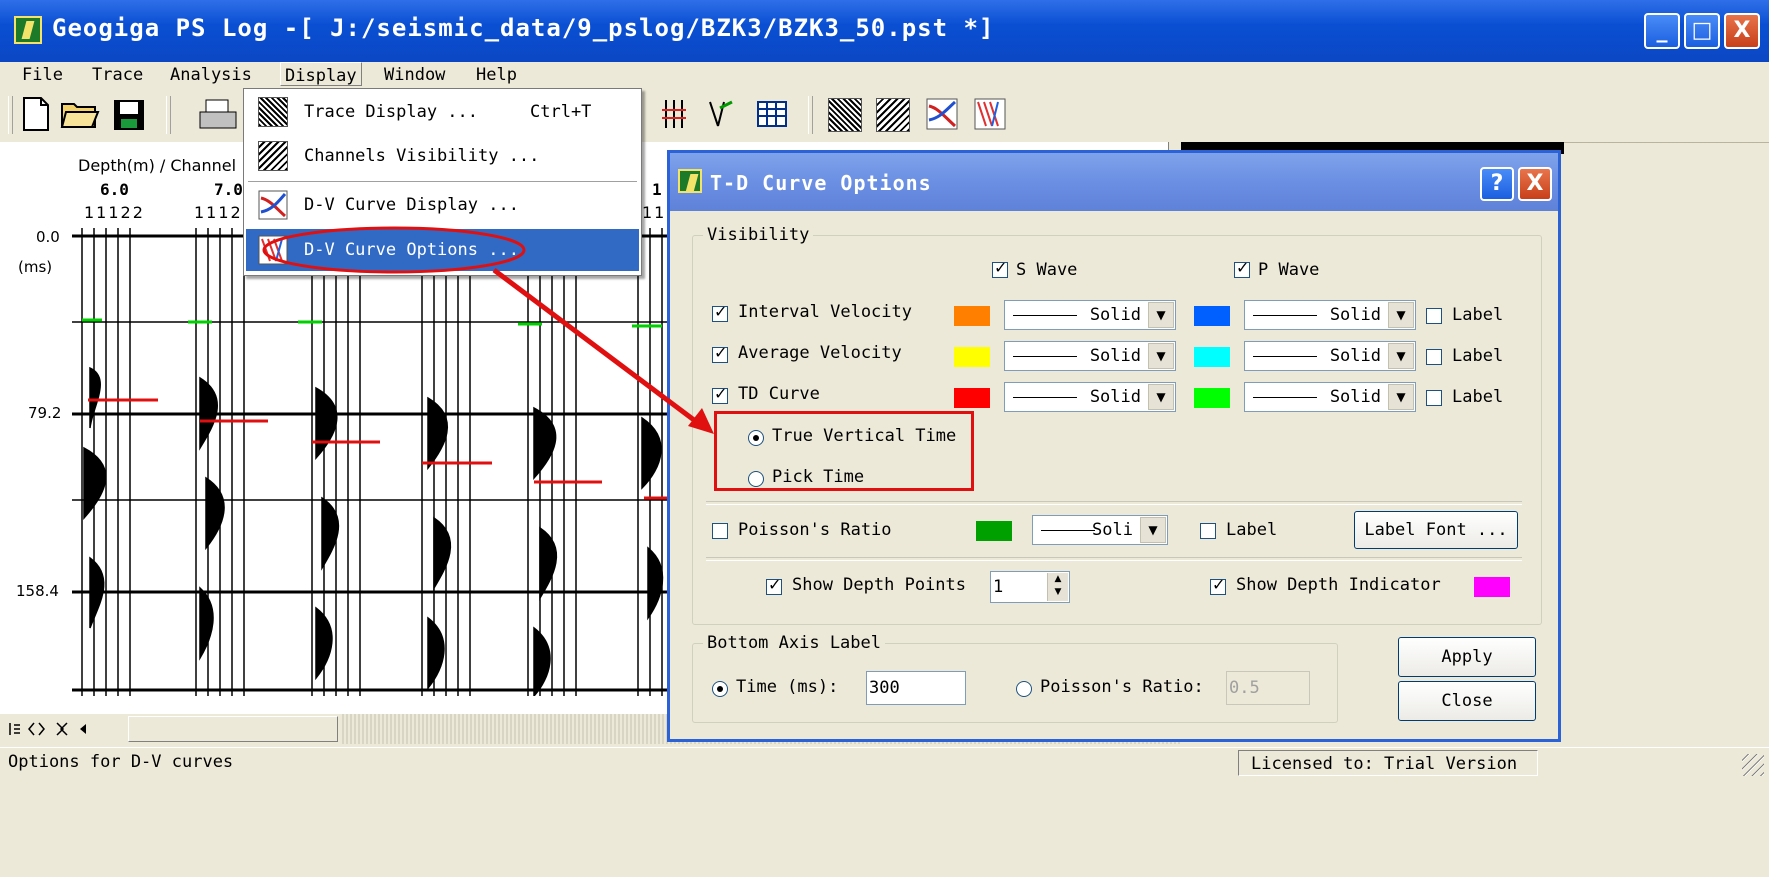 This screenshot has width=1769, height=877. What do you see at coordinates (496, 75) in the screenshot?
I see `menu-help: Help` at bounding box center [496, 75].